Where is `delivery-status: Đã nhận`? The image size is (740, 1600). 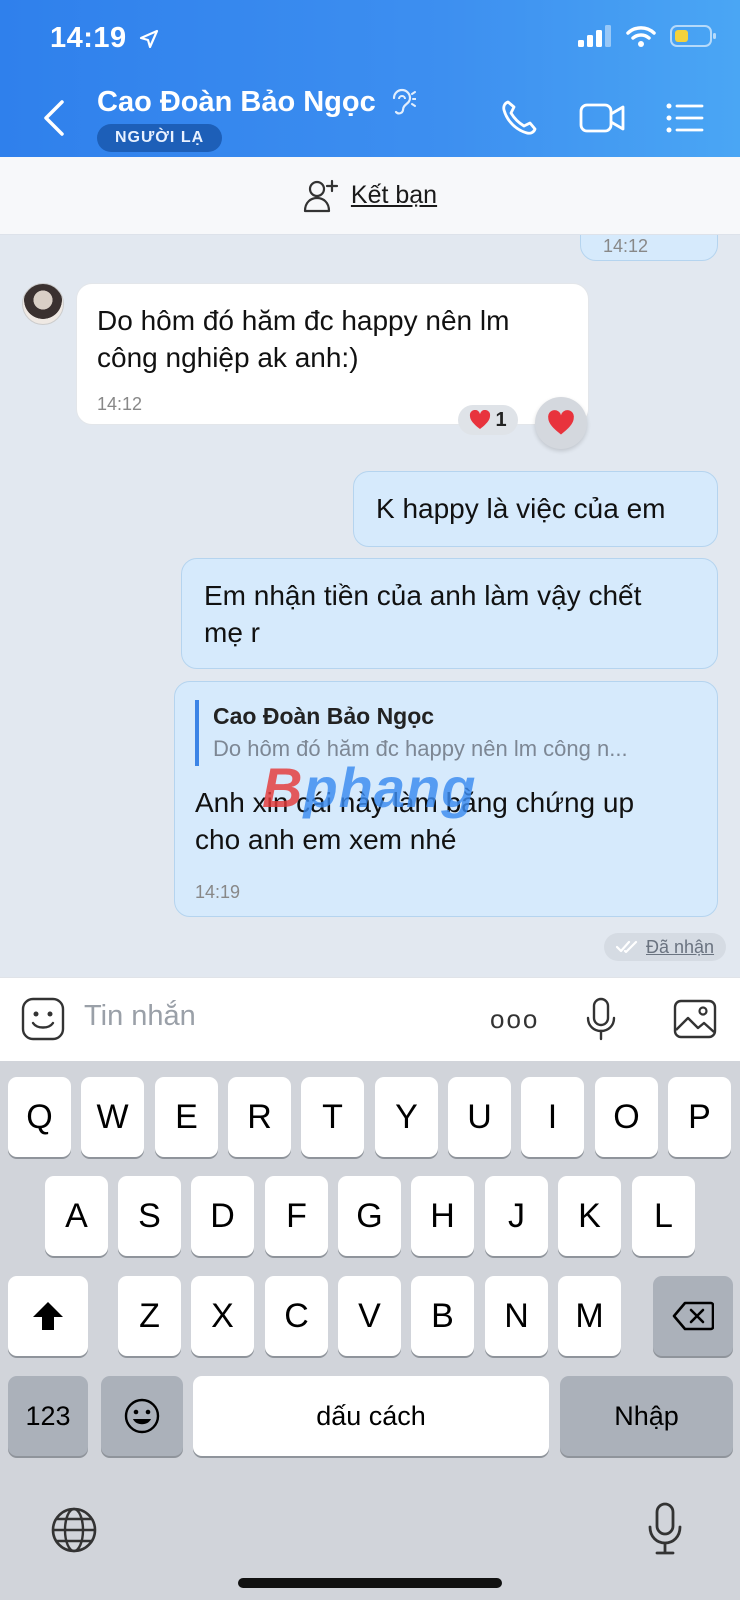
delivery-status: Đã nhận is located at coordinates (665, 947).